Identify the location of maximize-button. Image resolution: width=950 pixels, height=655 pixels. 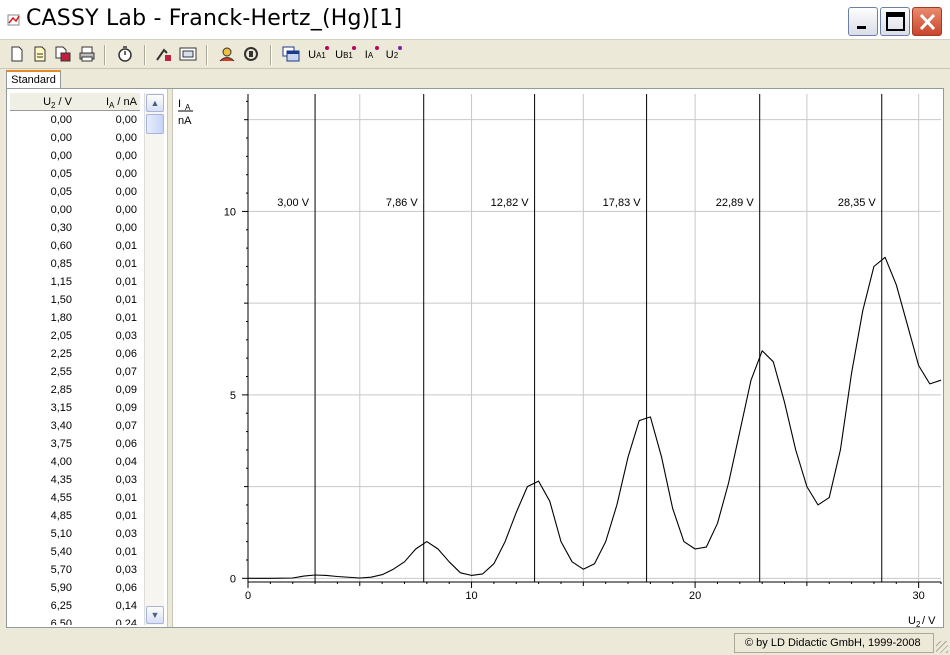
(895, 21).